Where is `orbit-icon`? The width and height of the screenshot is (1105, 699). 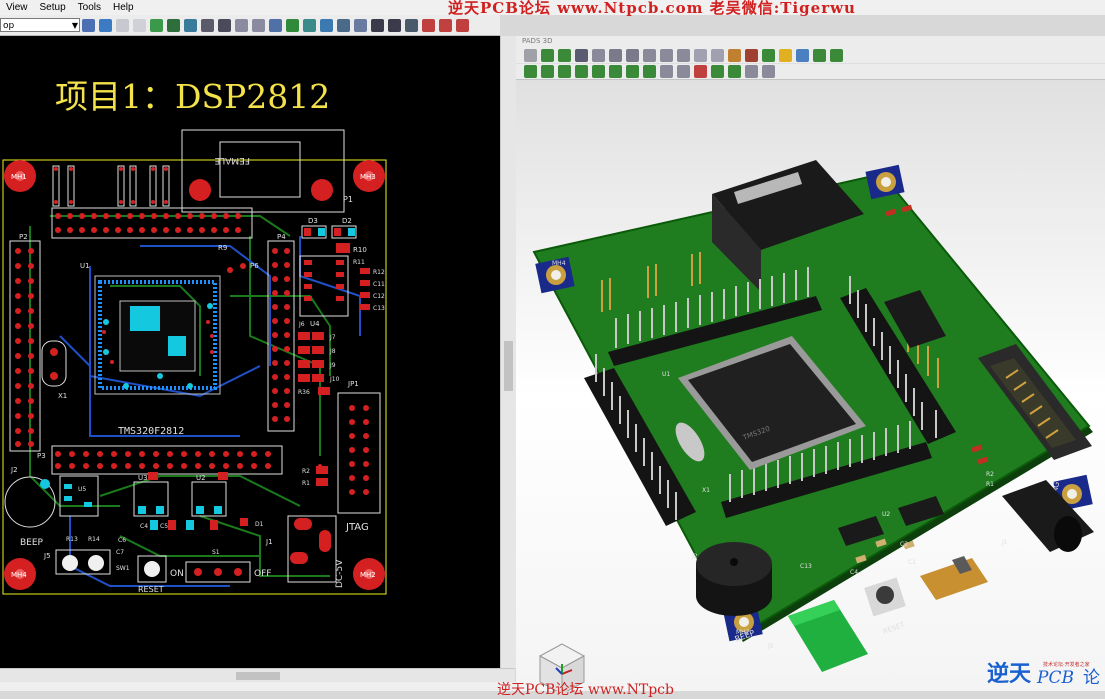
orbit-icon is located at coordinates (717, 71).